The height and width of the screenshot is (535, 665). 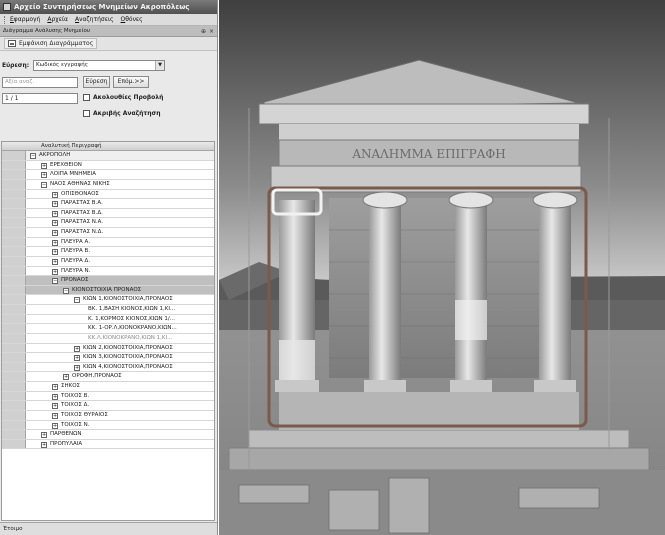 I want to click on table-row: + ΕΡΕΧΘΕΙΟΝ, so click(x=108, y=165).